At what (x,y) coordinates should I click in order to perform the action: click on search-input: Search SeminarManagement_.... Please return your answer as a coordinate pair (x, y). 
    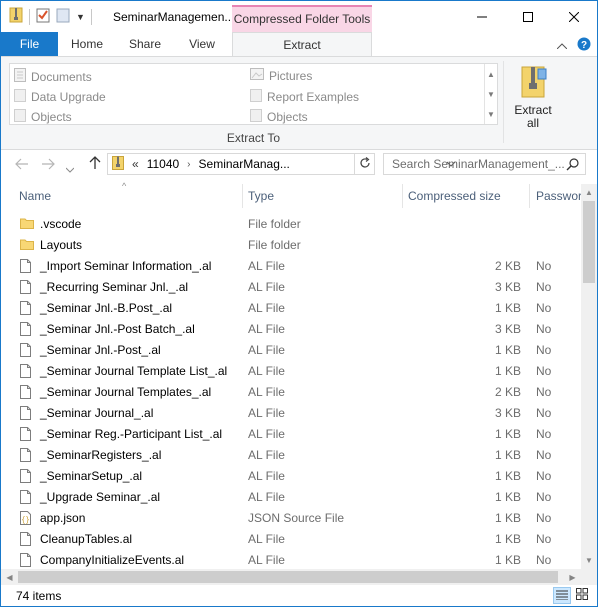
    Looking at the image, I should click on (484, 164).